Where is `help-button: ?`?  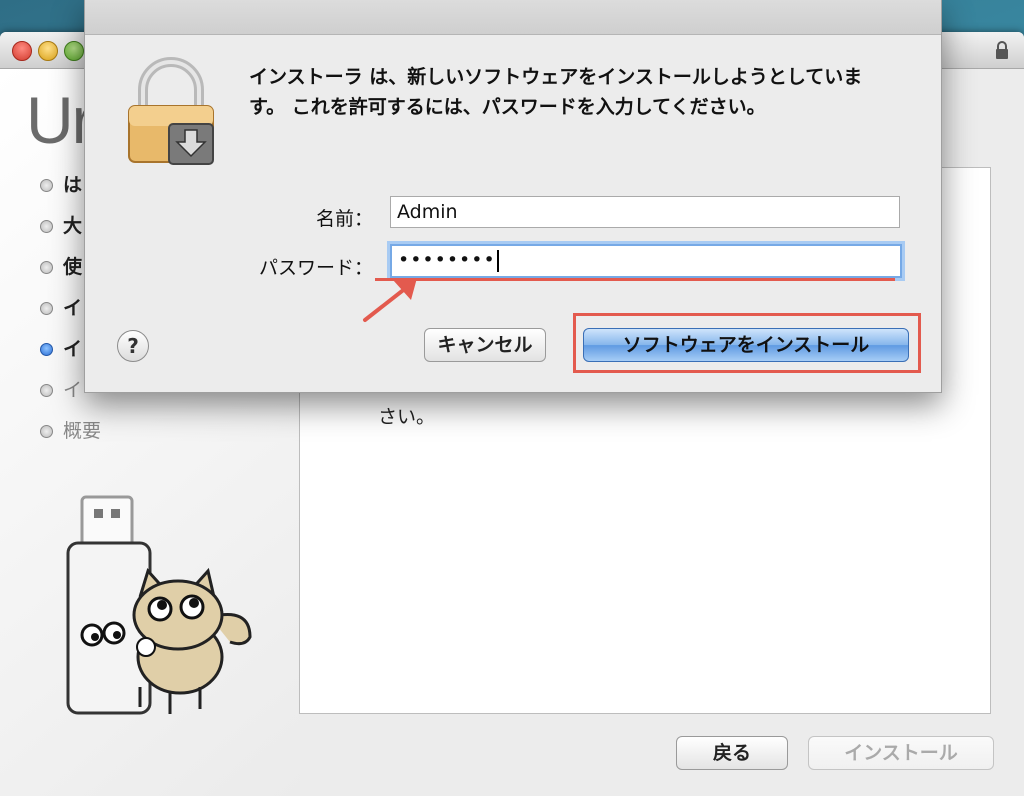
help-button: ? is located at coordinates (133, 346).